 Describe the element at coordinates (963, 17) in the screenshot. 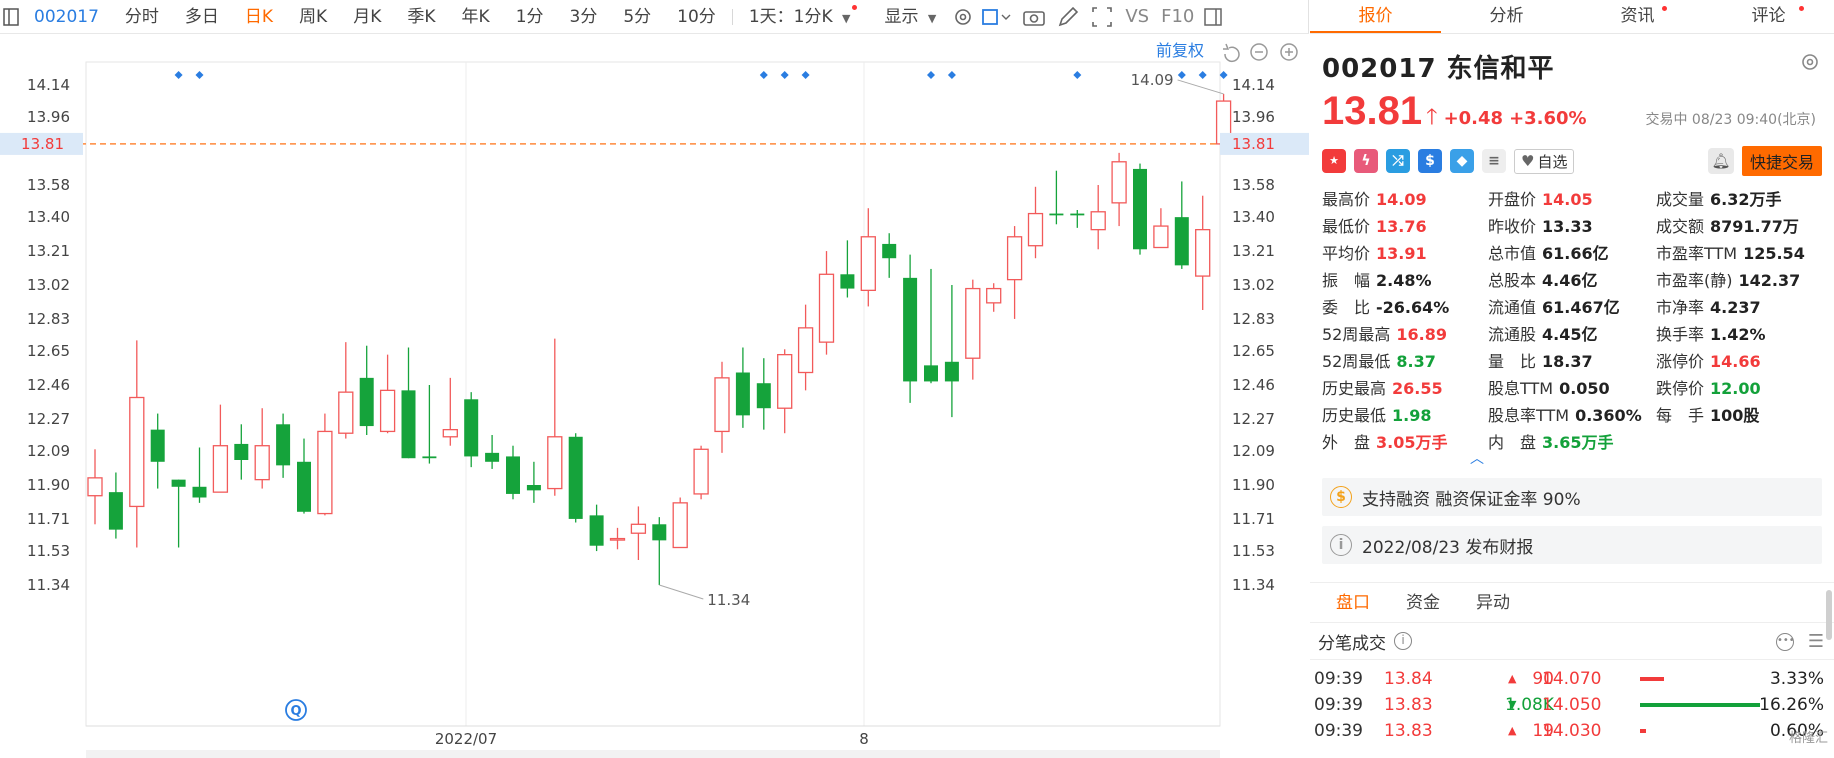

I see `settings-icon` at that location.